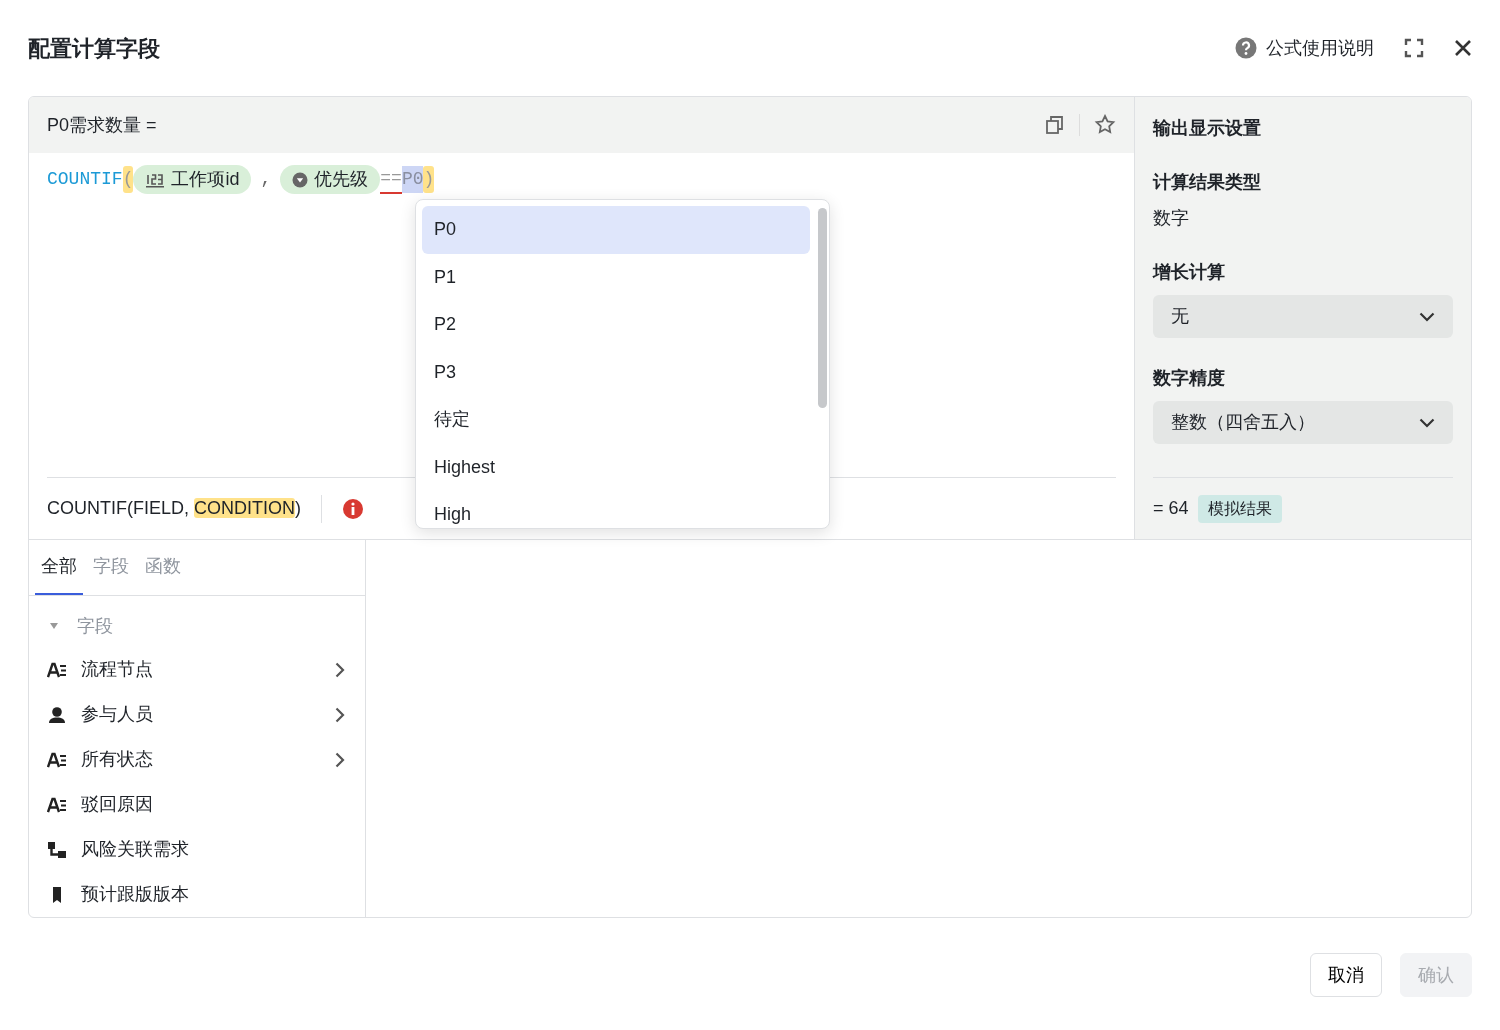  I want to click on field-item: 流程节点, so click(197, 669).